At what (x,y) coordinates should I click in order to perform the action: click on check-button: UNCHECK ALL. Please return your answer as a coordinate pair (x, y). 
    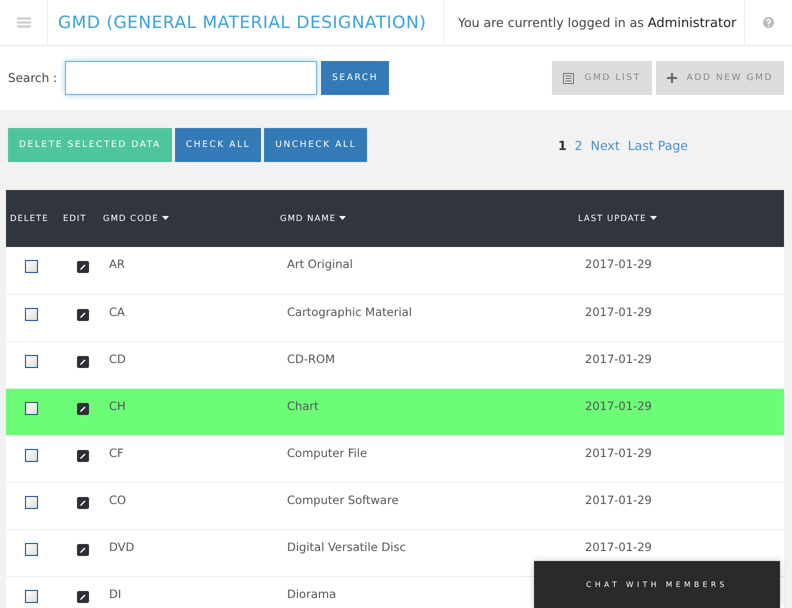
    Looking at the image, I should click on (316, 145).